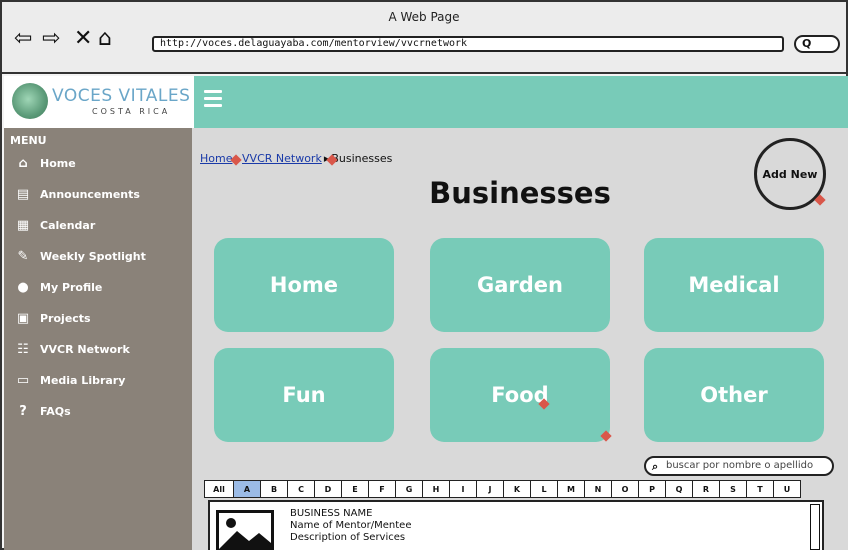 The height and width of the screenshot is (550, 848). I want to click on category-other-tile: Other, so click(734, 395).